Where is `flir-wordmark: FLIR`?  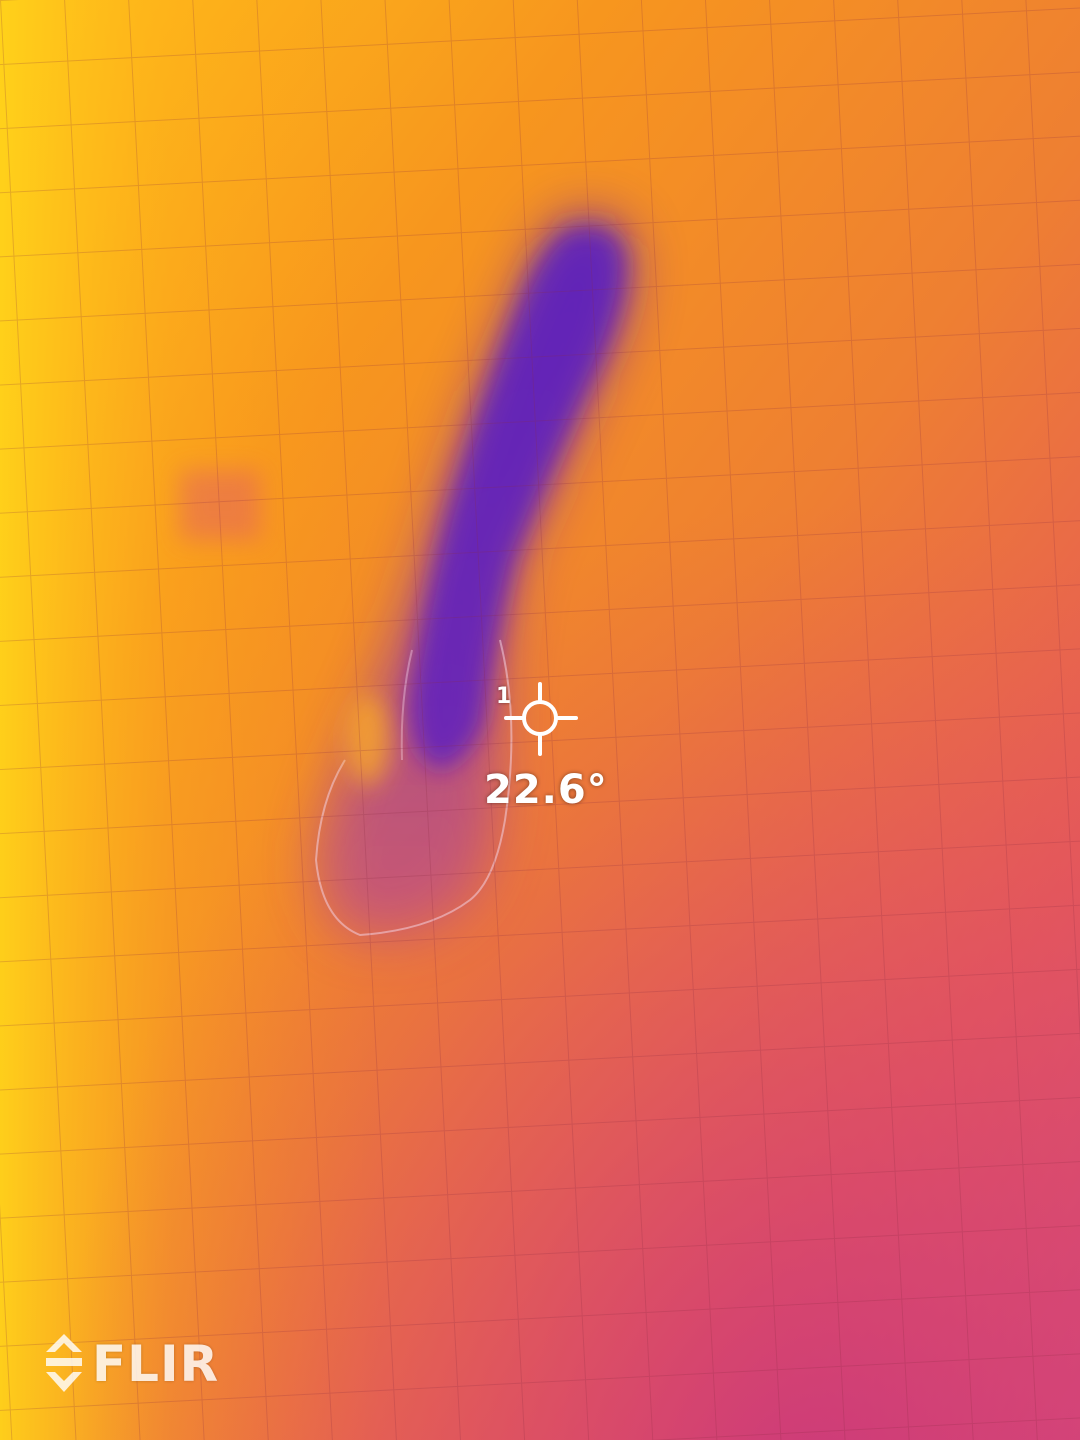 flir-wordmark: FLIR is located at coordinates (156, 1364).